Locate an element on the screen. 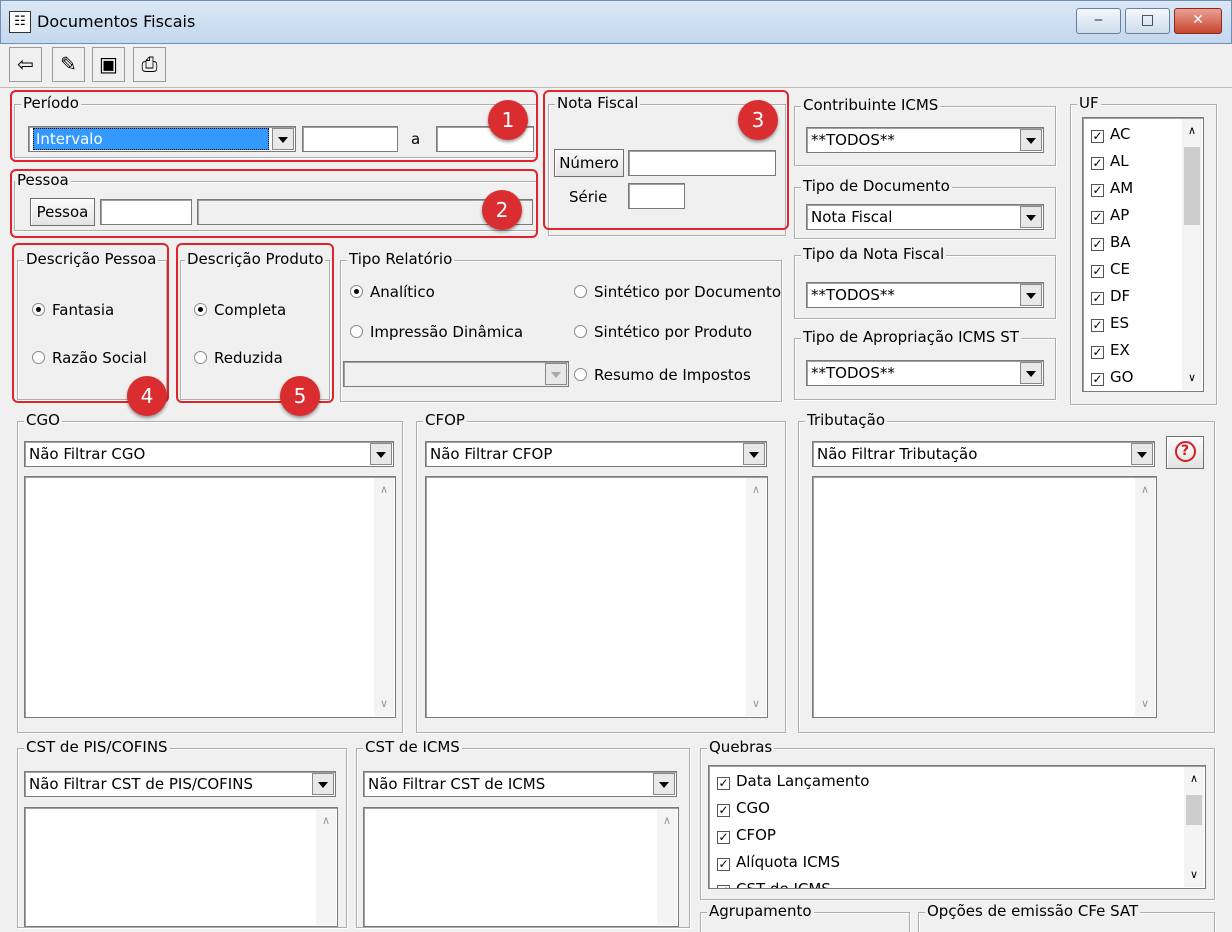 Image resolution: width=1232 pixels, height=932 pixels. tributacao-list: ∧ ∨ is located at coordinates (984, 597).